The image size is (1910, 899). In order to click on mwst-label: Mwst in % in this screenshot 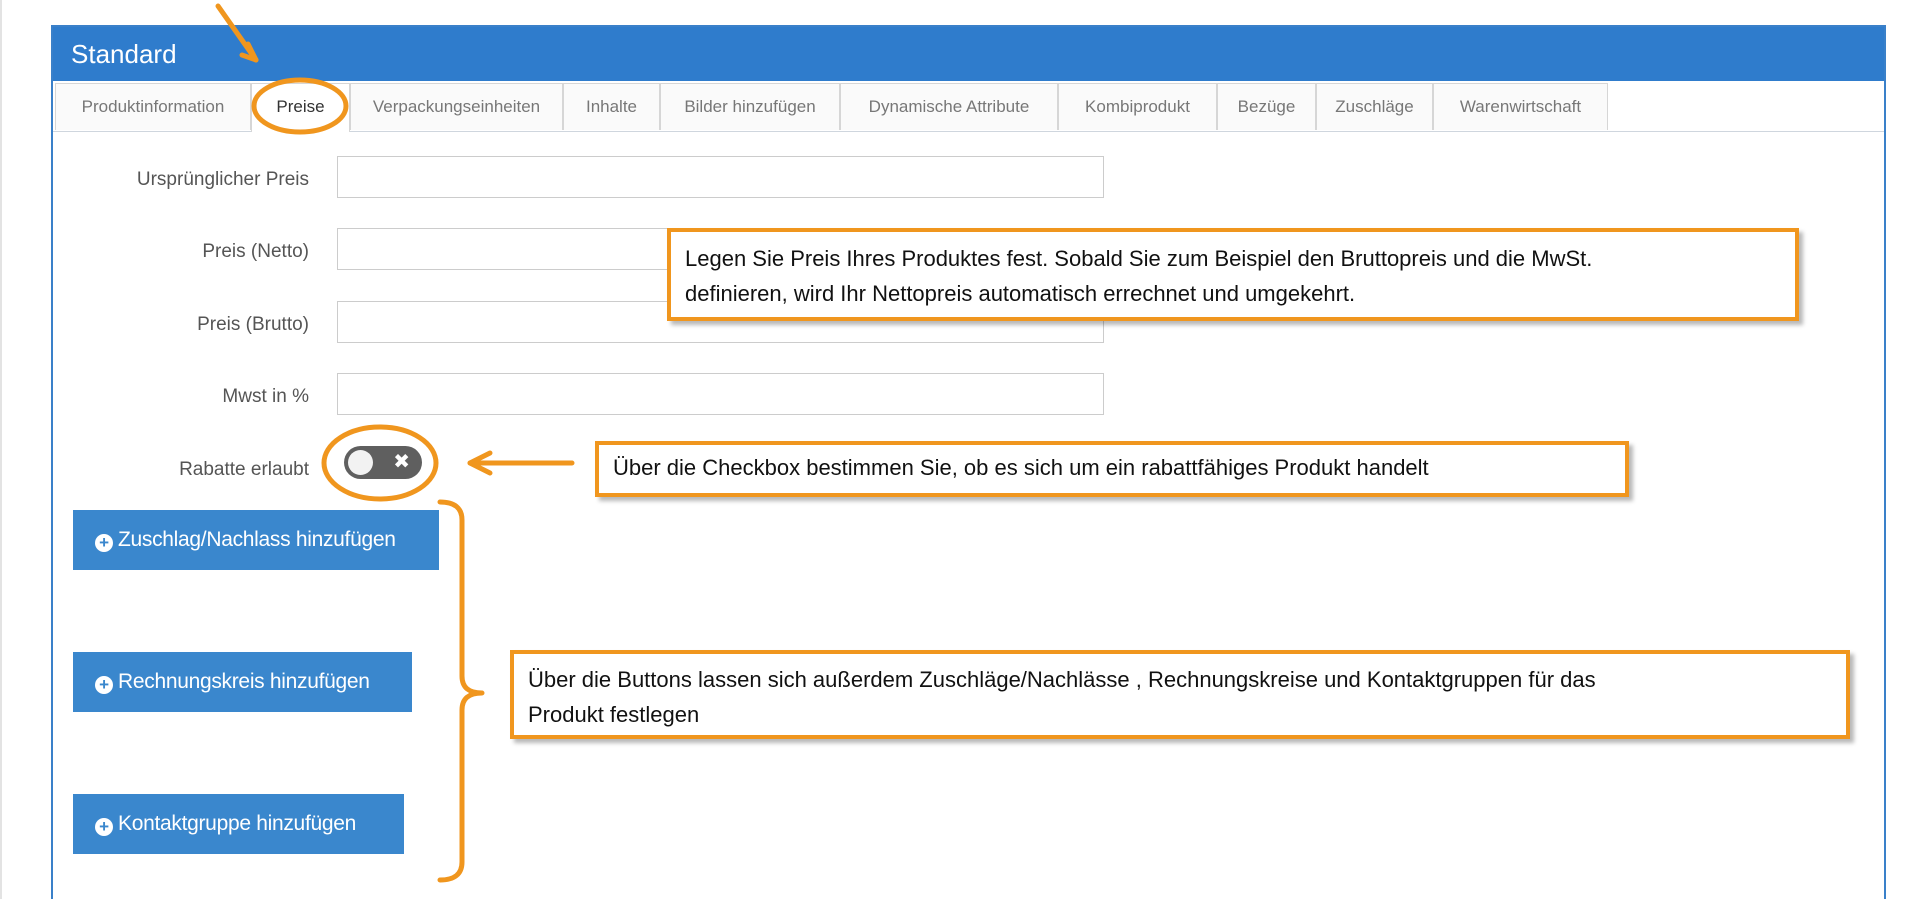, I will do `click(265, 396)`.